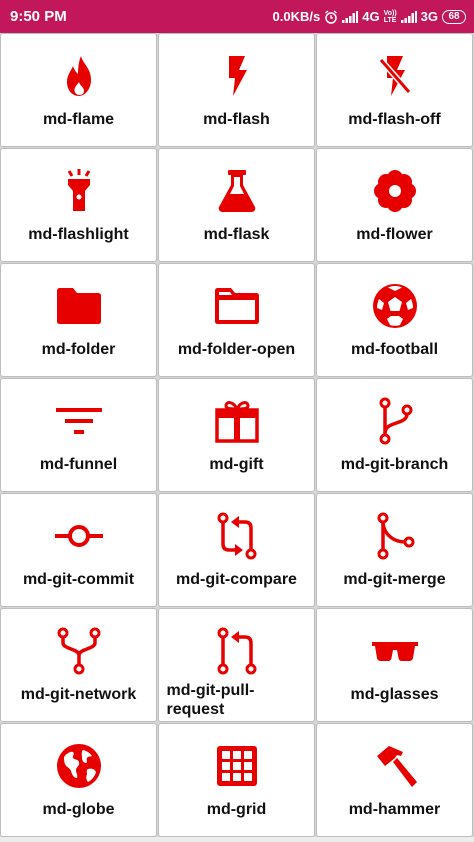 This screenshot has height=842, width=474. Describe the element at coordinates (394, 665) in the screenshot. I see `icon-tile-glasses: md-glasses` at that location.